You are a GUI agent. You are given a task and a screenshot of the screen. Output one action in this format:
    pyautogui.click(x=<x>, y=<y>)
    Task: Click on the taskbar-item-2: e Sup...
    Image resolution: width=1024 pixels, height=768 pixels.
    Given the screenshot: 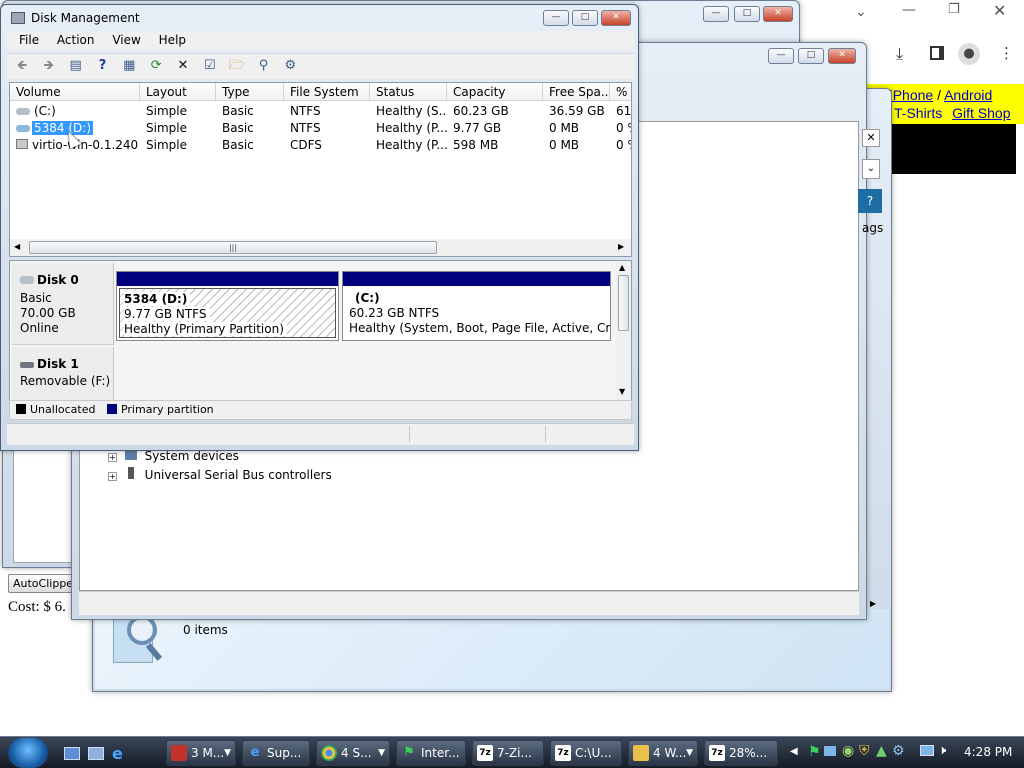 What is the action you would take?
    pyautogui.click(x=276, y=753)
    